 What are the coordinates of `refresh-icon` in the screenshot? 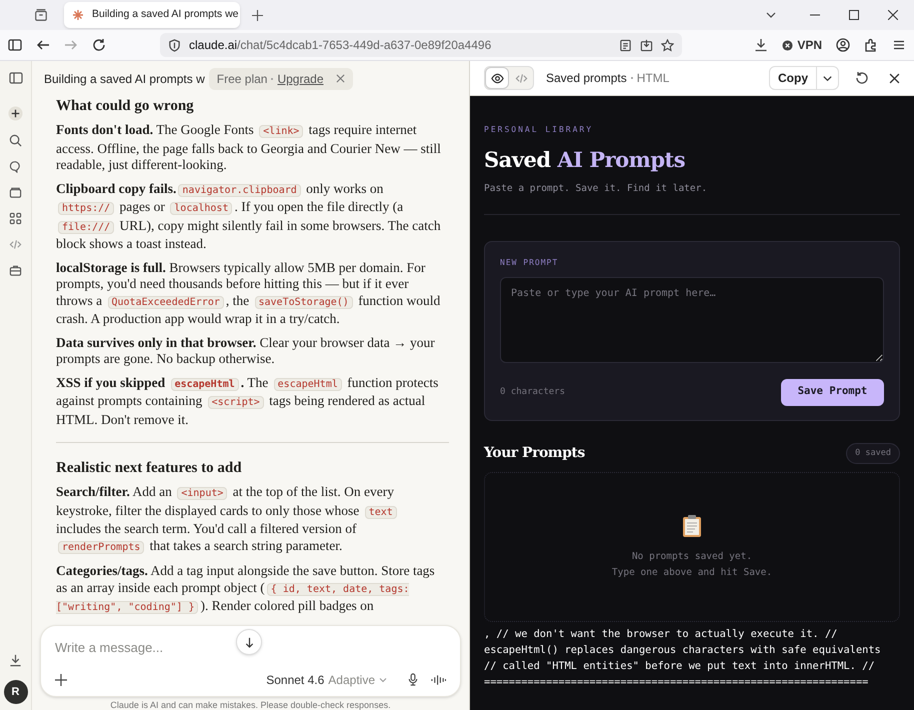 It's located at (862, 78).